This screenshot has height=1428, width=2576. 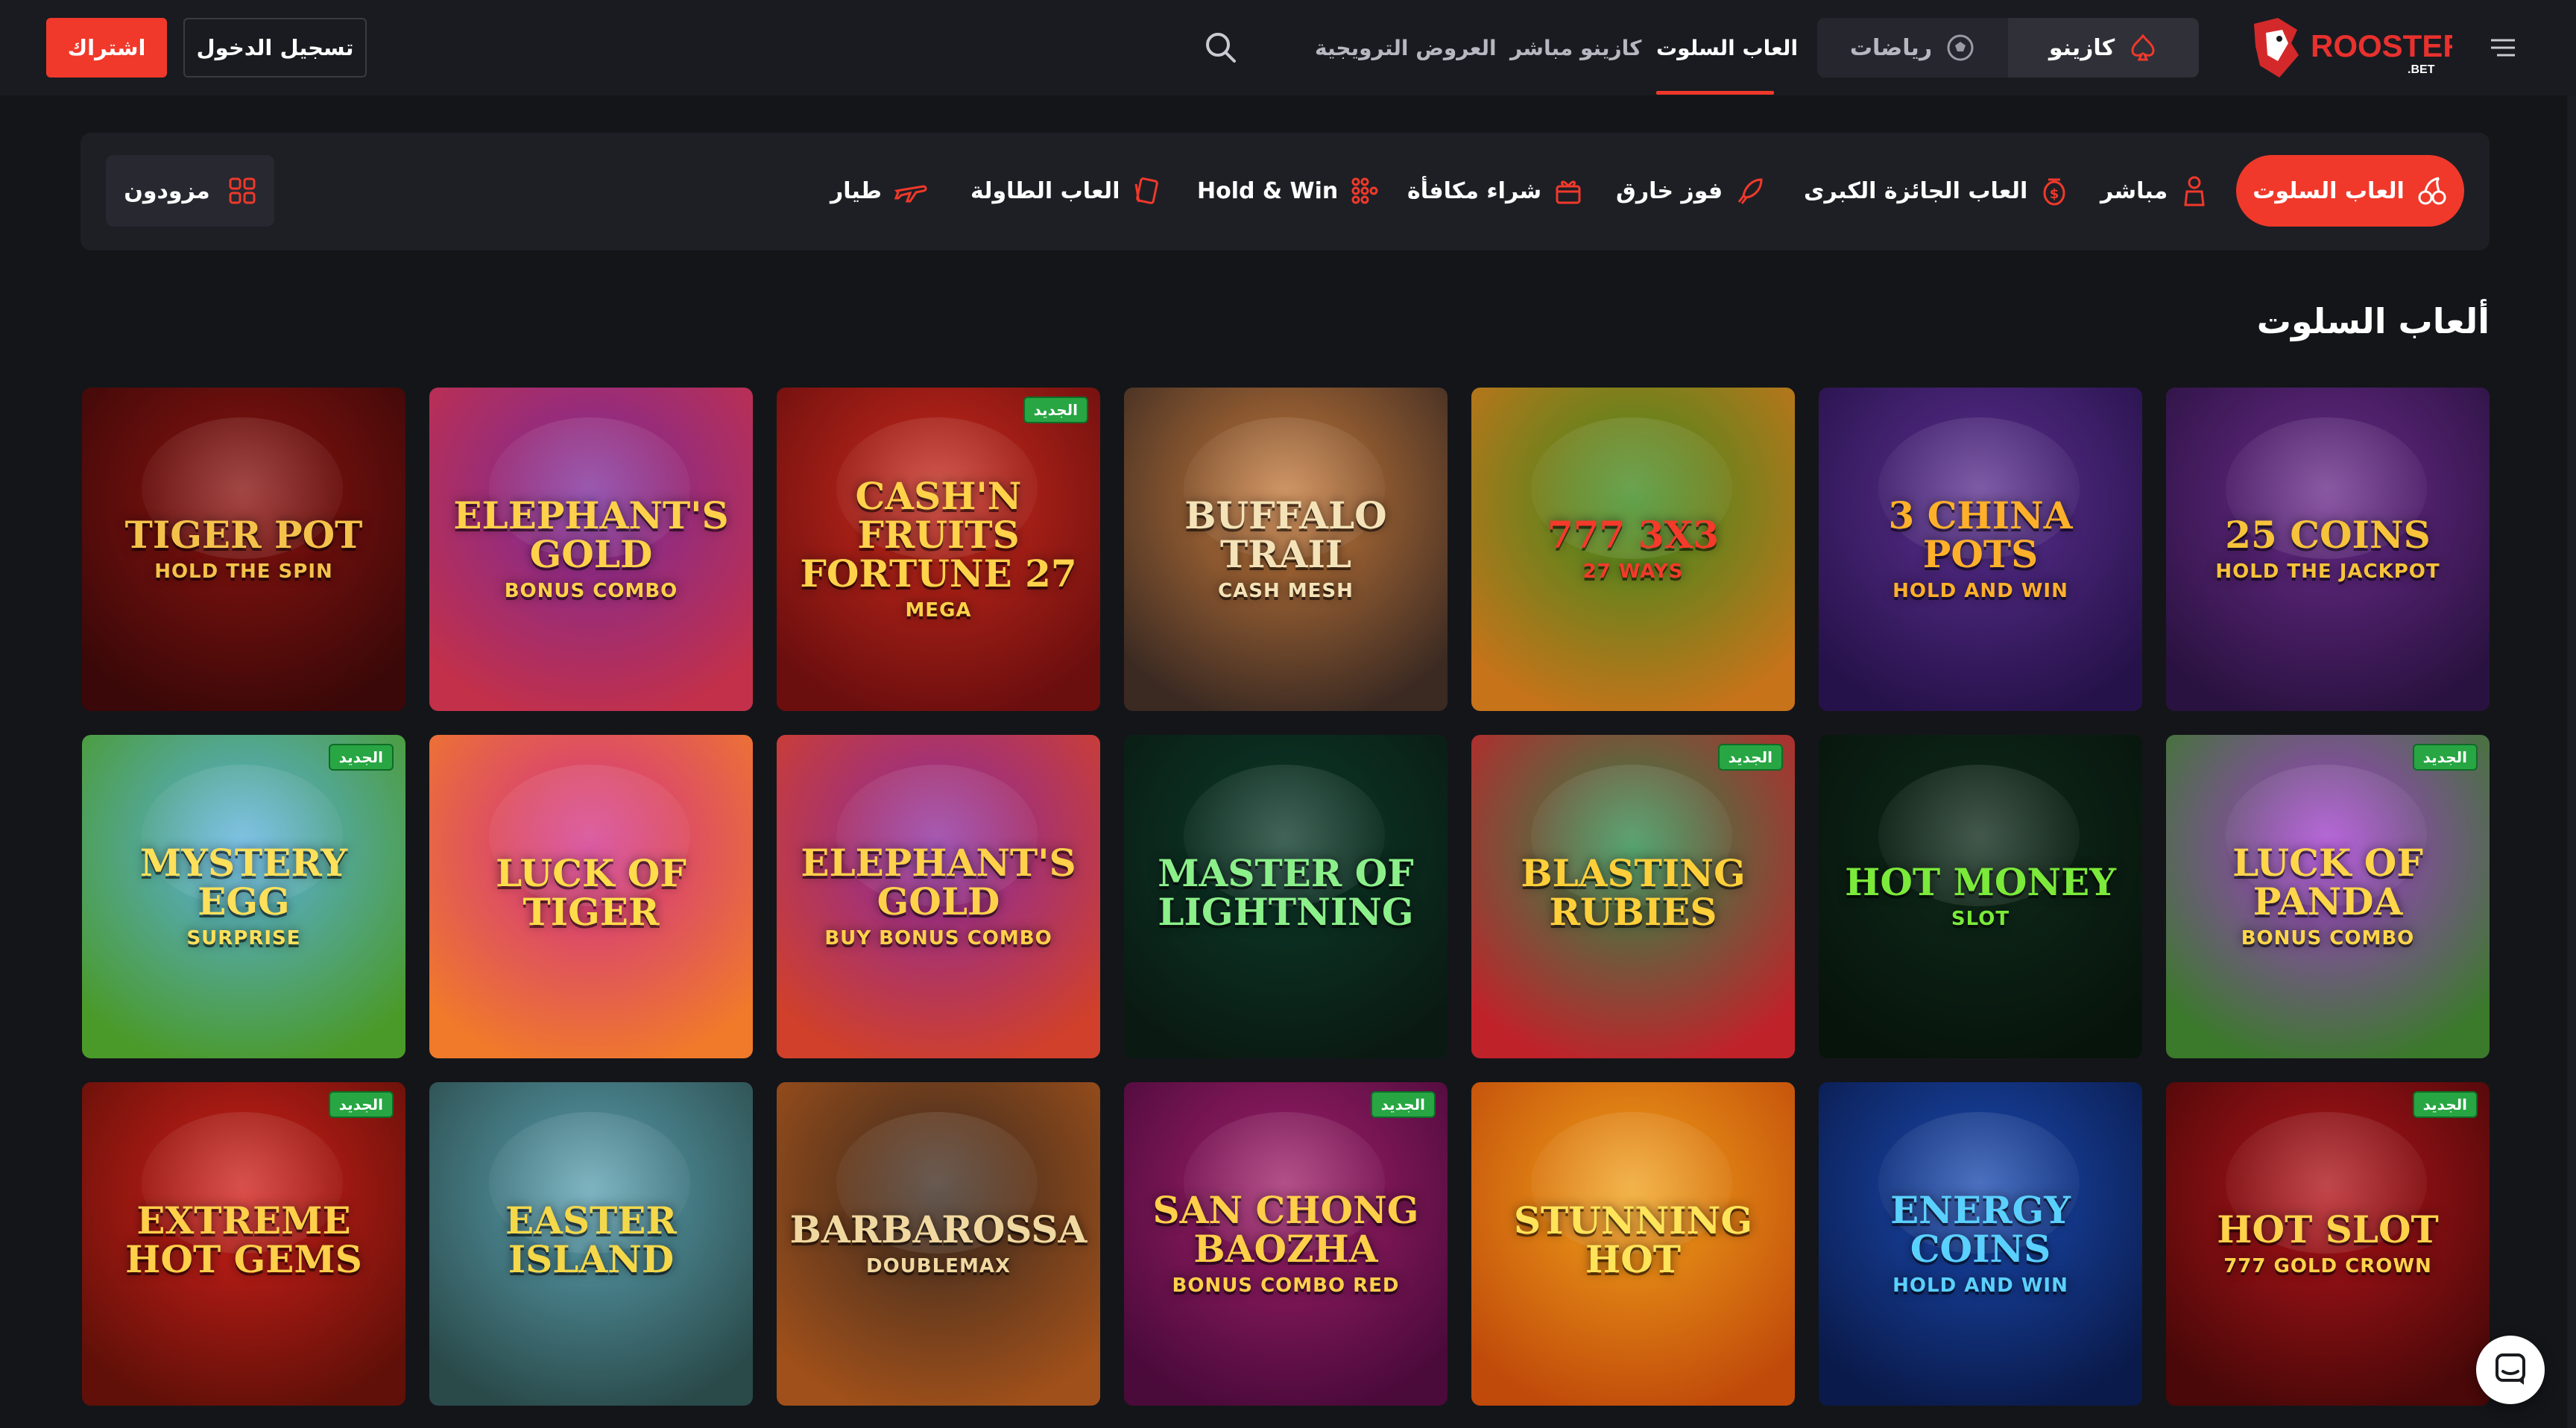 What do you see at coordinates (275, 48) in the screenshot?
I see `login-button: تسجيل الدخول` at bounding box center [275, 48].